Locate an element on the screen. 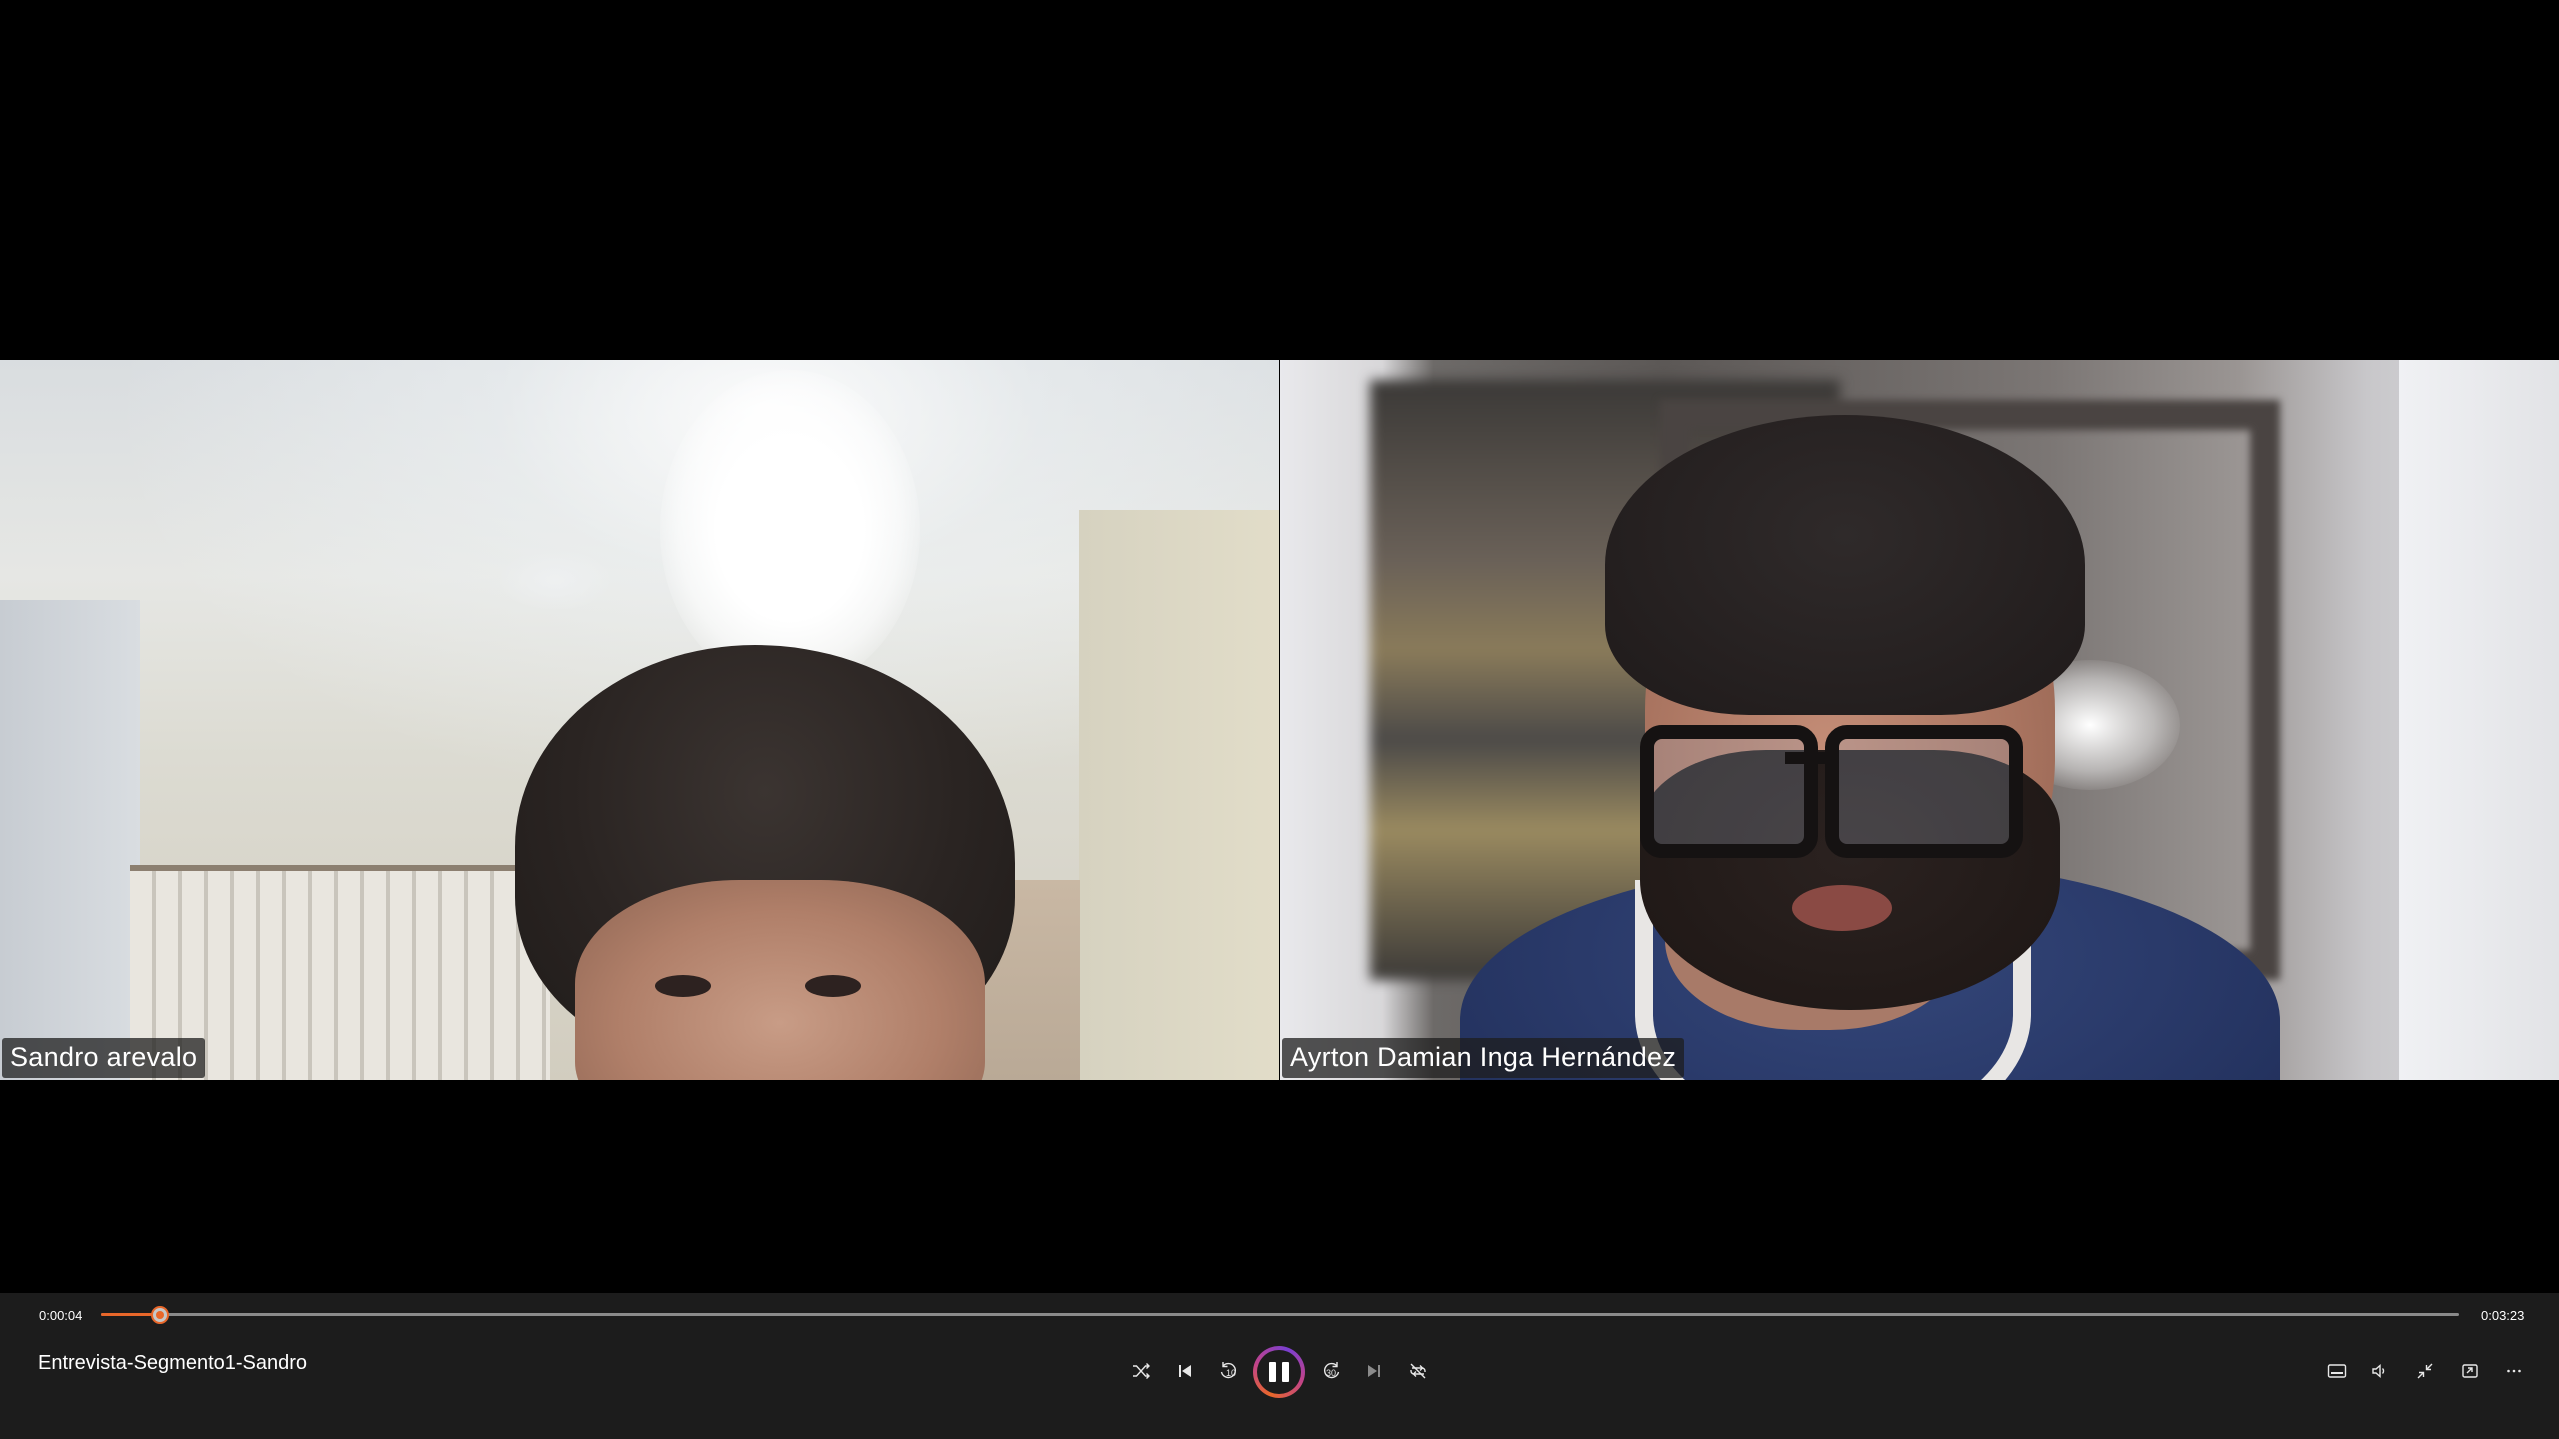  shuffle-button is located at coordinates (1141, 1371).